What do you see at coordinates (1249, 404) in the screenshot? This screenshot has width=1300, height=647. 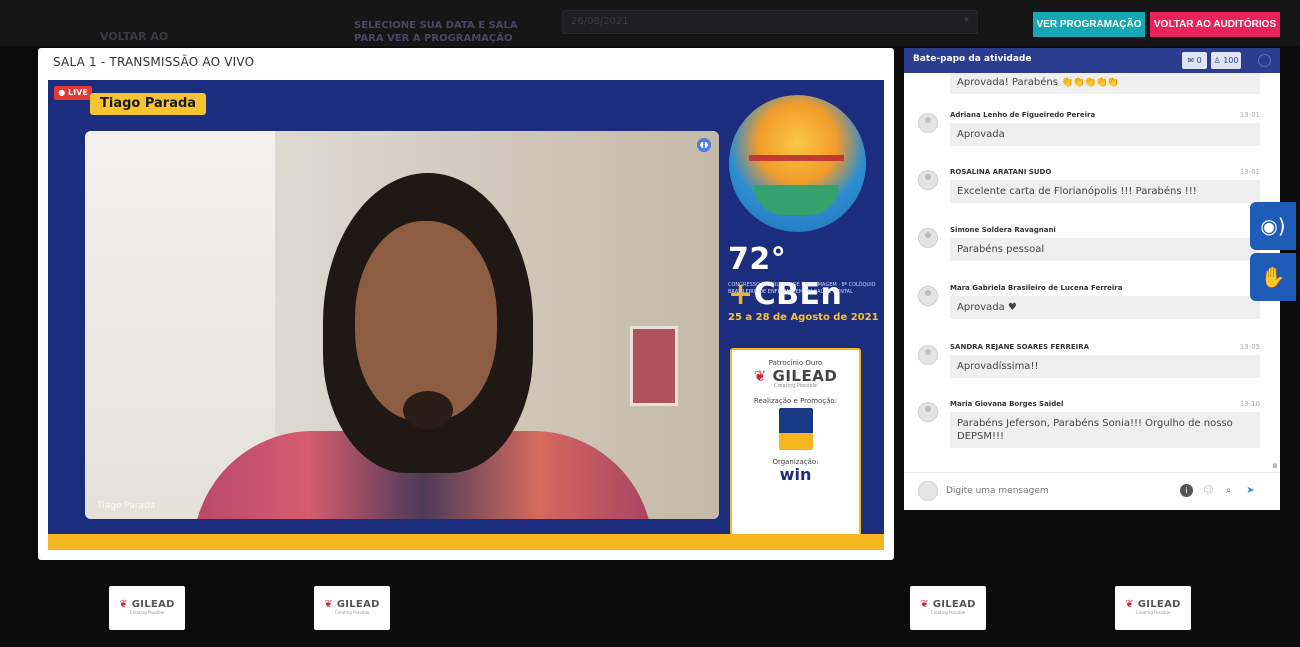 I see `message-time: 13:10` at bounding box center [1249, 404].